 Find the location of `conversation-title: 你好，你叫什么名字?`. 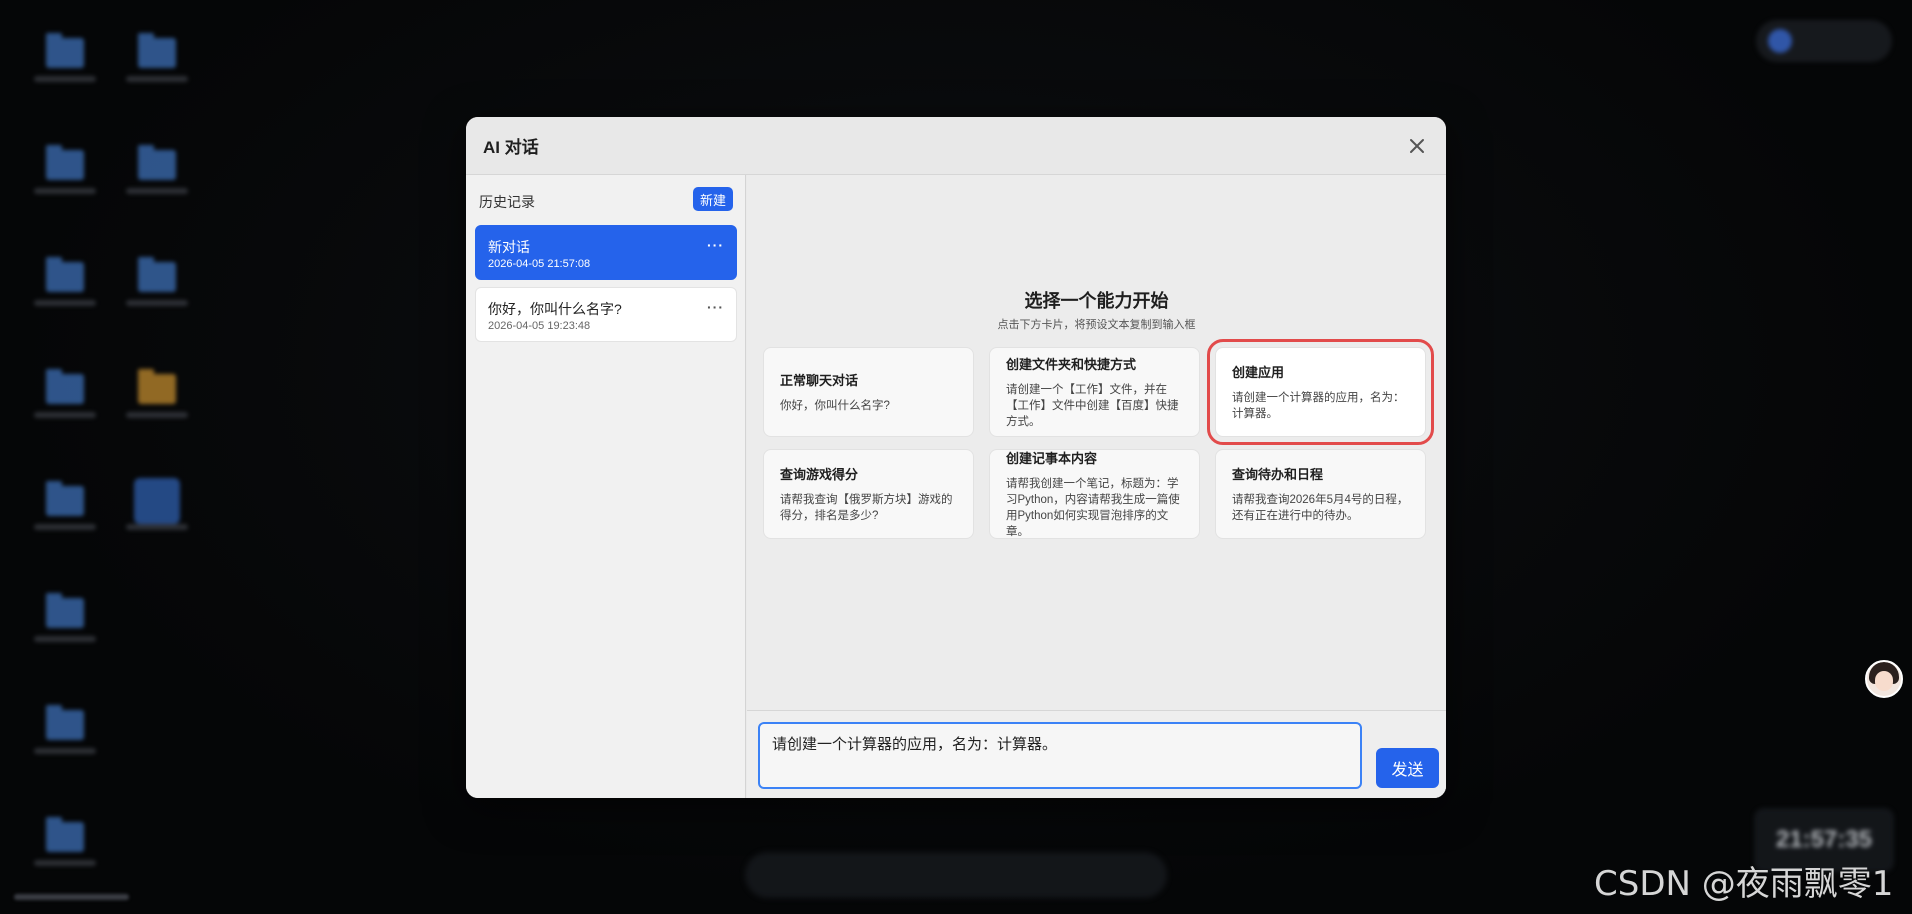

conversation-title: 你好，你叫什么名字? is located at coordinates (555, 309).